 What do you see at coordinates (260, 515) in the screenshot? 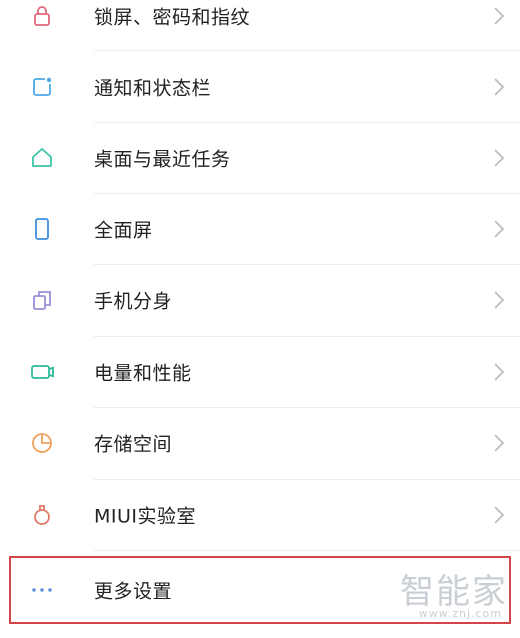
I see `settings-item-miui-lab: MIUI实验室` at bounding box center [260, 515].